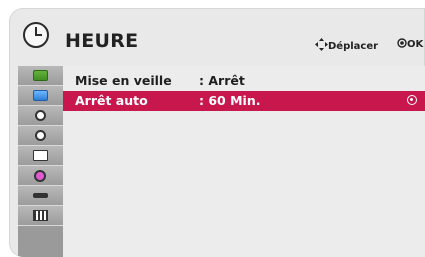  I want to click on sidebar-item-usb, so click(40, 216).